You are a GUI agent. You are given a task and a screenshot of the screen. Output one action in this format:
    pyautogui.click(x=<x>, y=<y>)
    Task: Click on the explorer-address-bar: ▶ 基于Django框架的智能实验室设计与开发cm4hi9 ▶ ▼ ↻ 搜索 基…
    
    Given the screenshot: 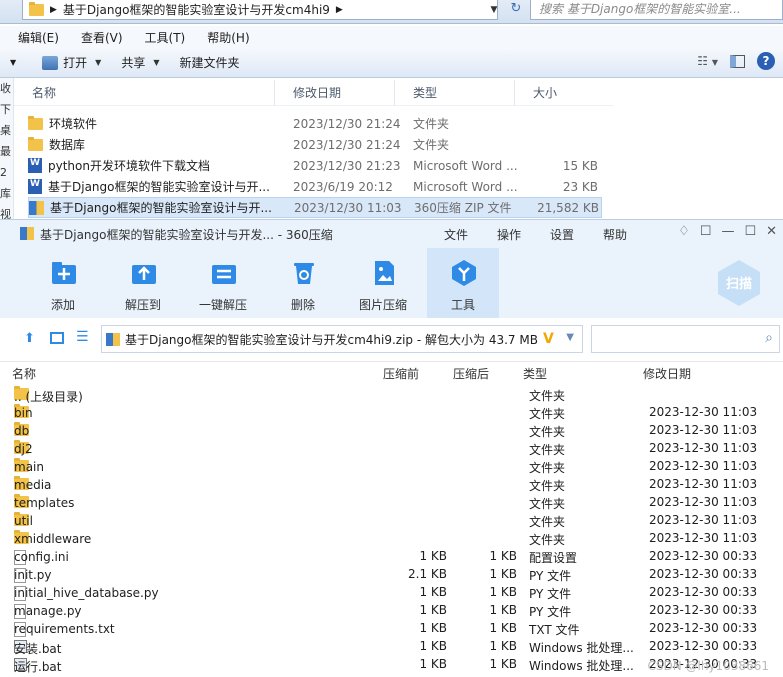 What is the action you would take?
    pyautogui.click(x=391, y=12)
    